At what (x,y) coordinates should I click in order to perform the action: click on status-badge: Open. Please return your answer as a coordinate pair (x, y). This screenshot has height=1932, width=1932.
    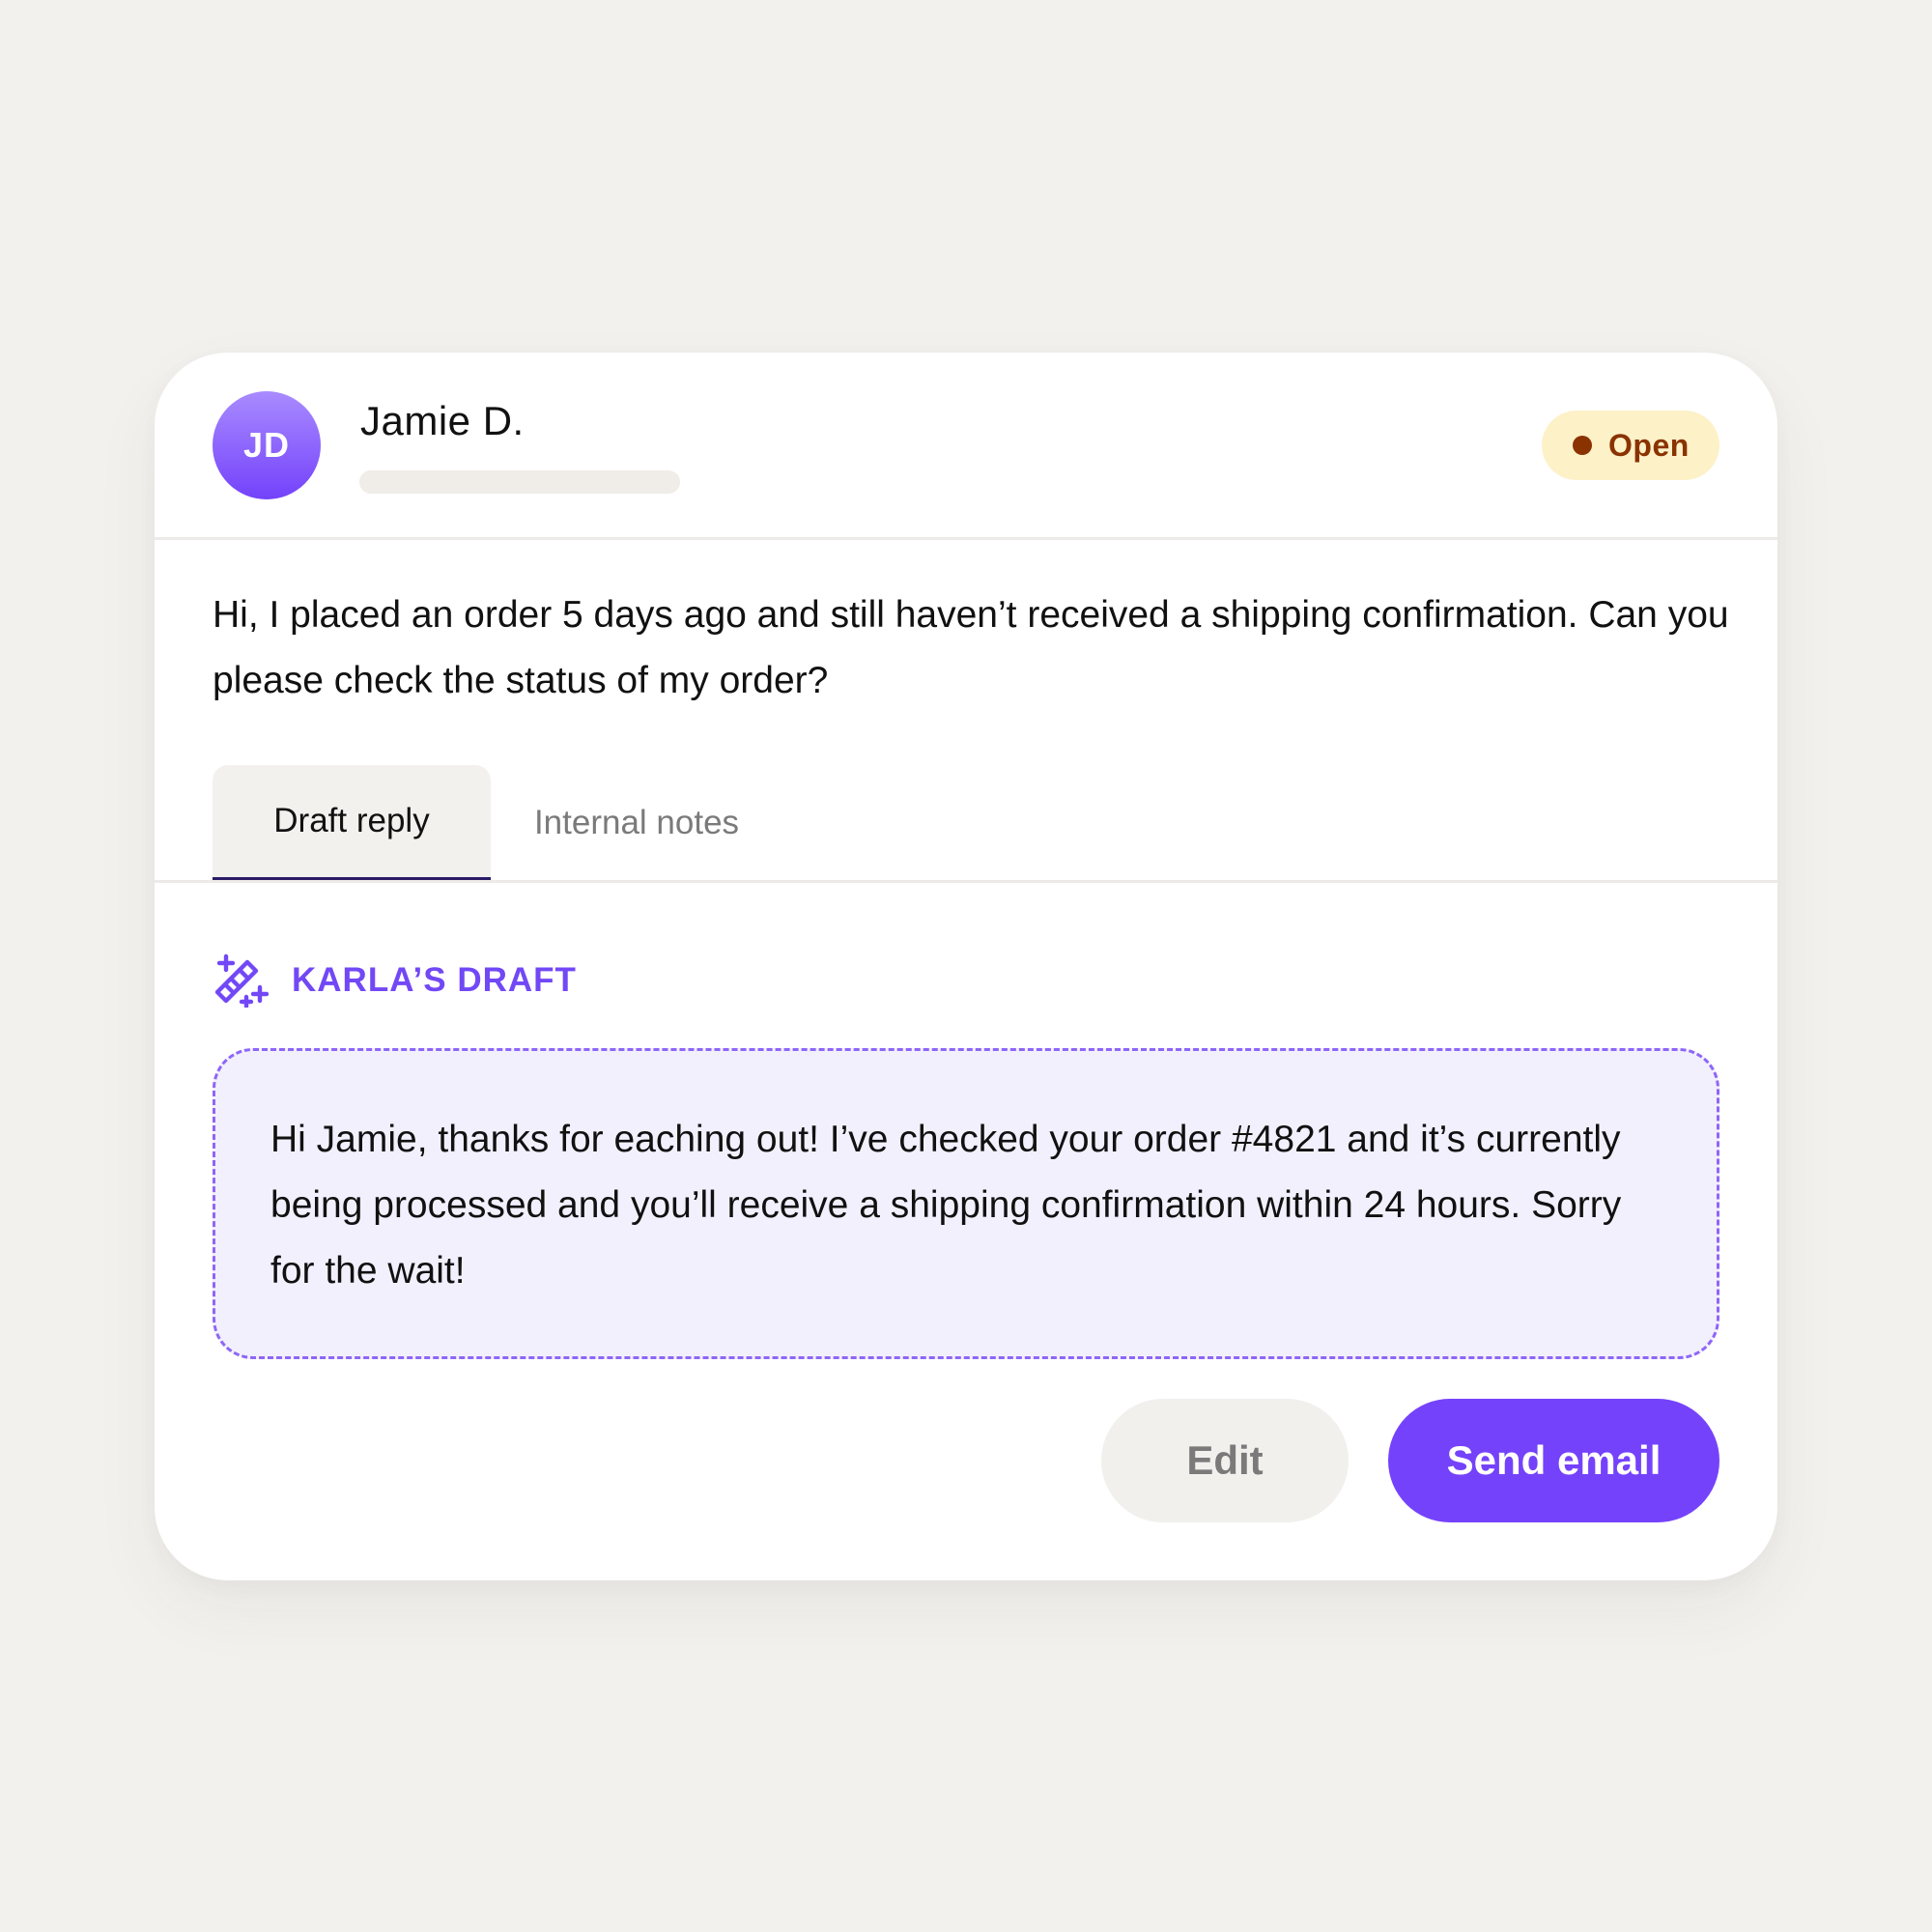
    Looking at the image, I should click on (1630, 445).